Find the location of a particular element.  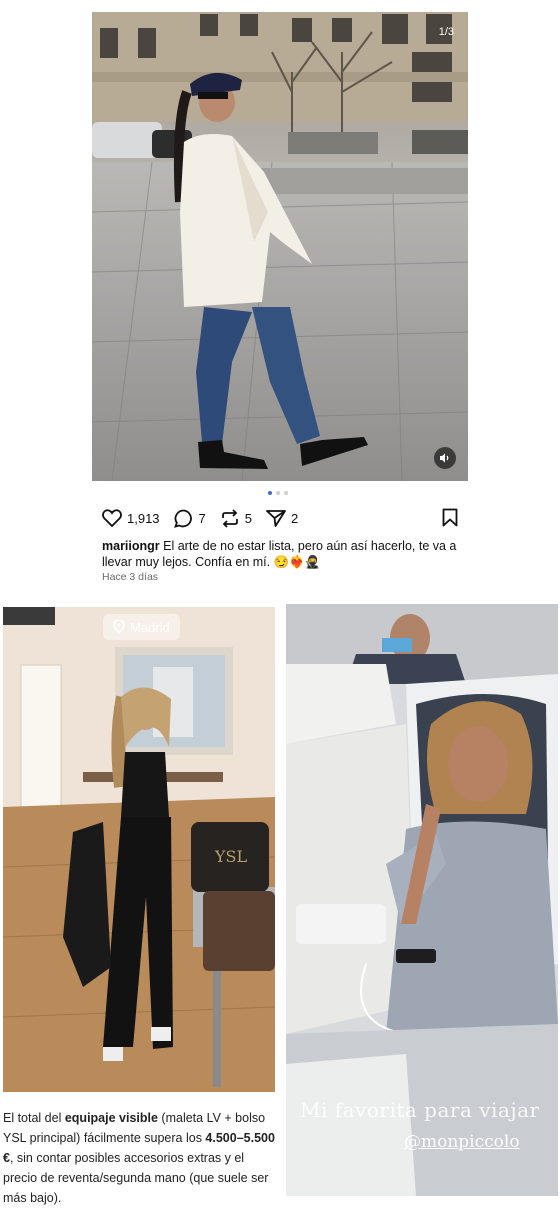

repost-icon is located at coordinates (229, 518).